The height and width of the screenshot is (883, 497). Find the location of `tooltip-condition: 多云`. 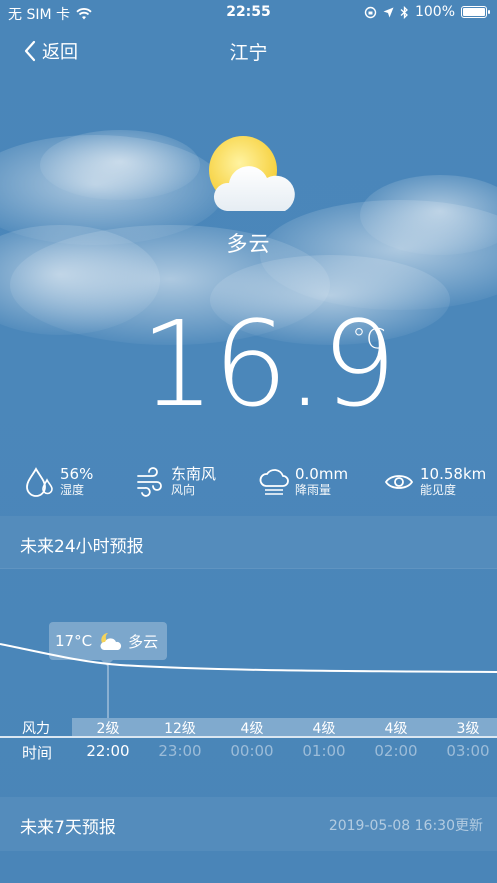

tooltip-condition: 多云 is located at coordinates (143, 641).